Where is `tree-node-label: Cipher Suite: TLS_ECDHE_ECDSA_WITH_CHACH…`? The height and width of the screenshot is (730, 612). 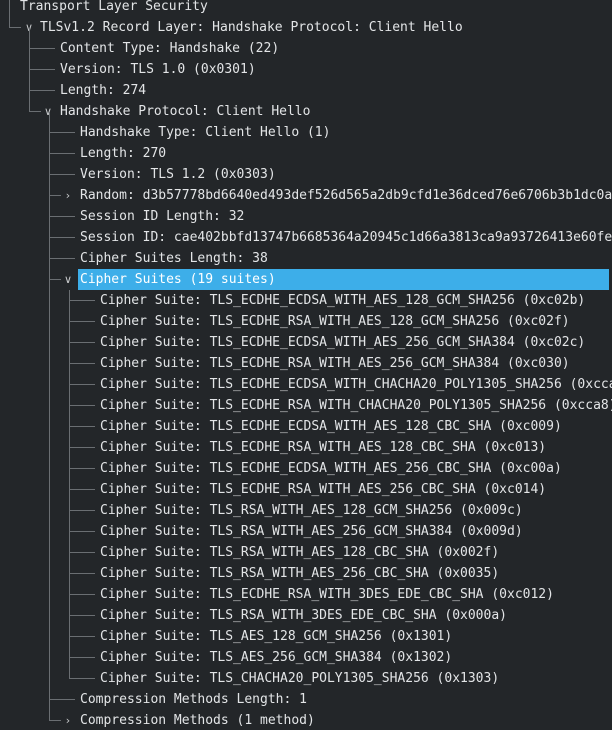
tree-node-label: Cipher Suite: TLS_ECDHE_ECDSA_WITH_CHACH… is located at coordinates (356, 384).